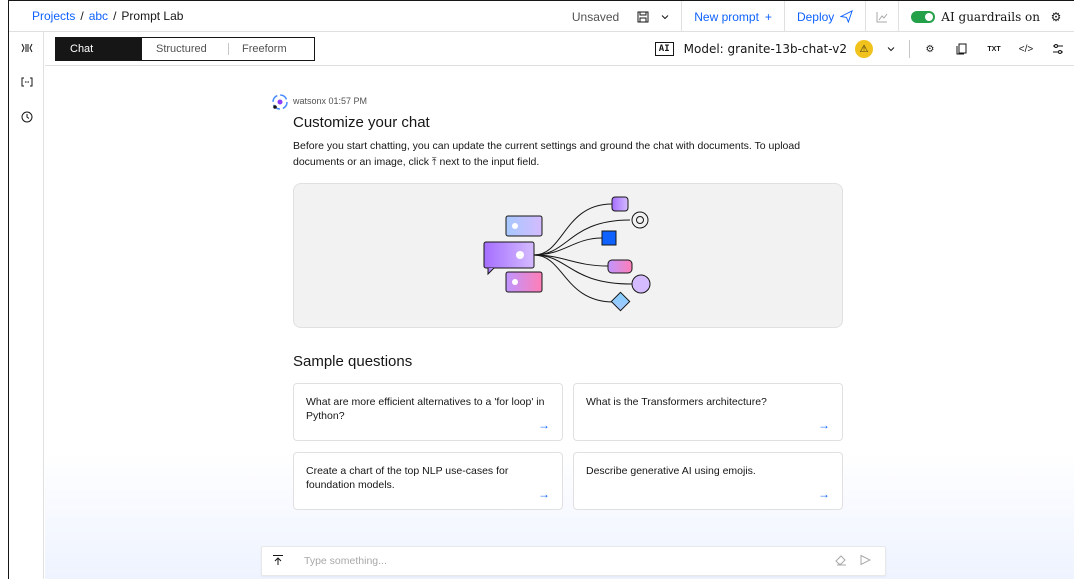  I want to click on deploy-button: Deploy, so click(825, 17).